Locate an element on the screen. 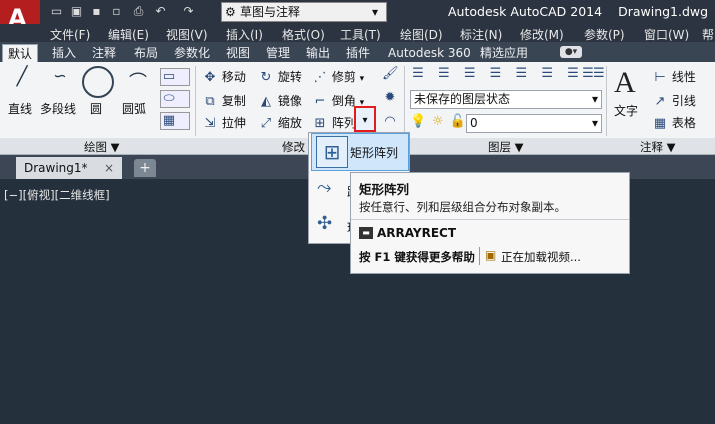 The width and height of the screenshot is (715, 424). scale-tool: ⤢ 缩放 is located at coordinates (280, 123).